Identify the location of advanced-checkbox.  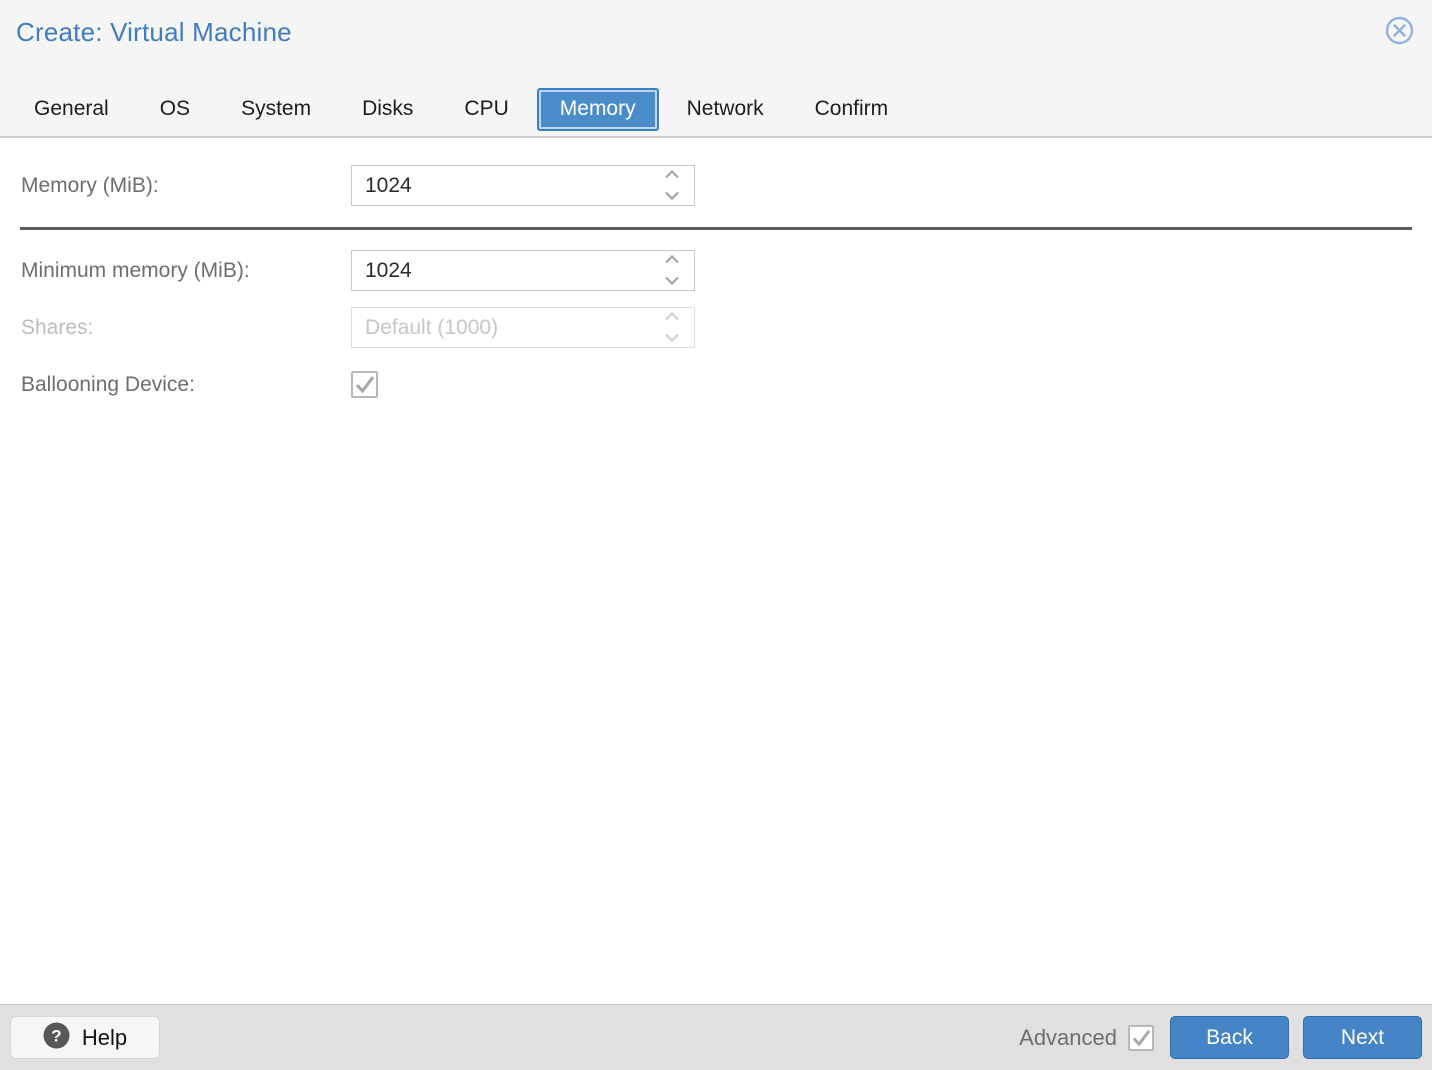
(1141, 1037).